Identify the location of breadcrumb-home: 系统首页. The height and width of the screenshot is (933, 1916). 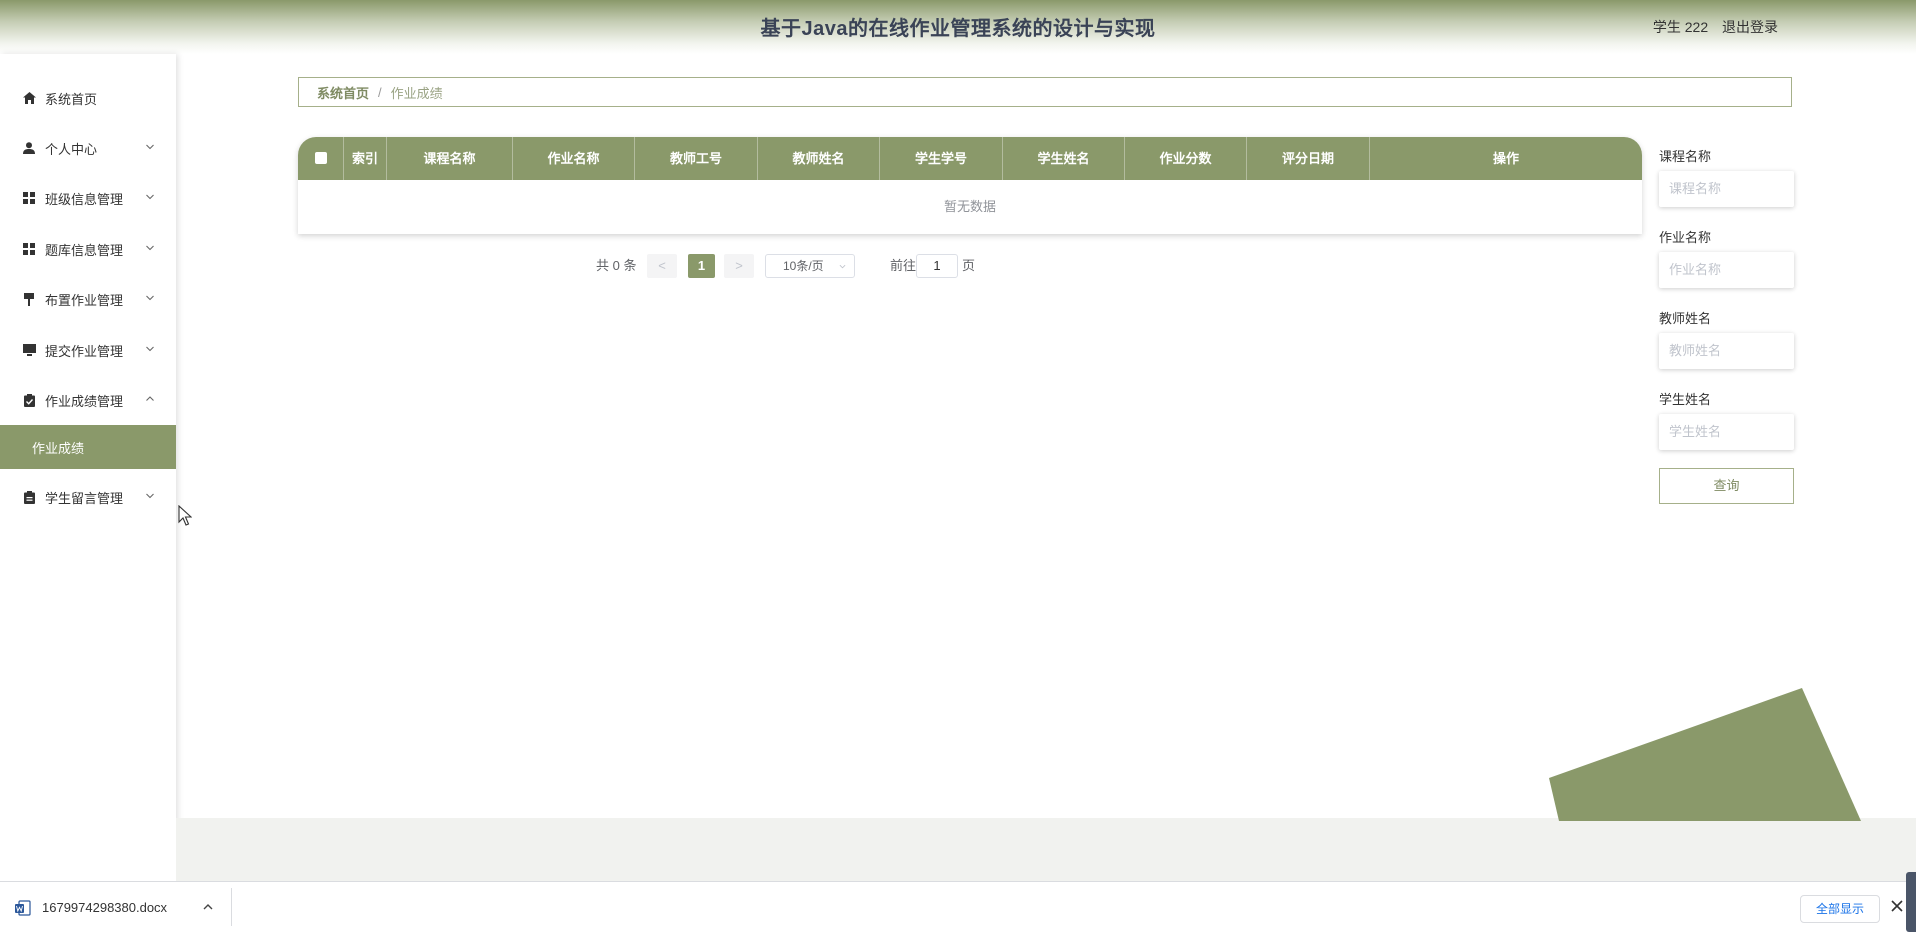
(343, 92).